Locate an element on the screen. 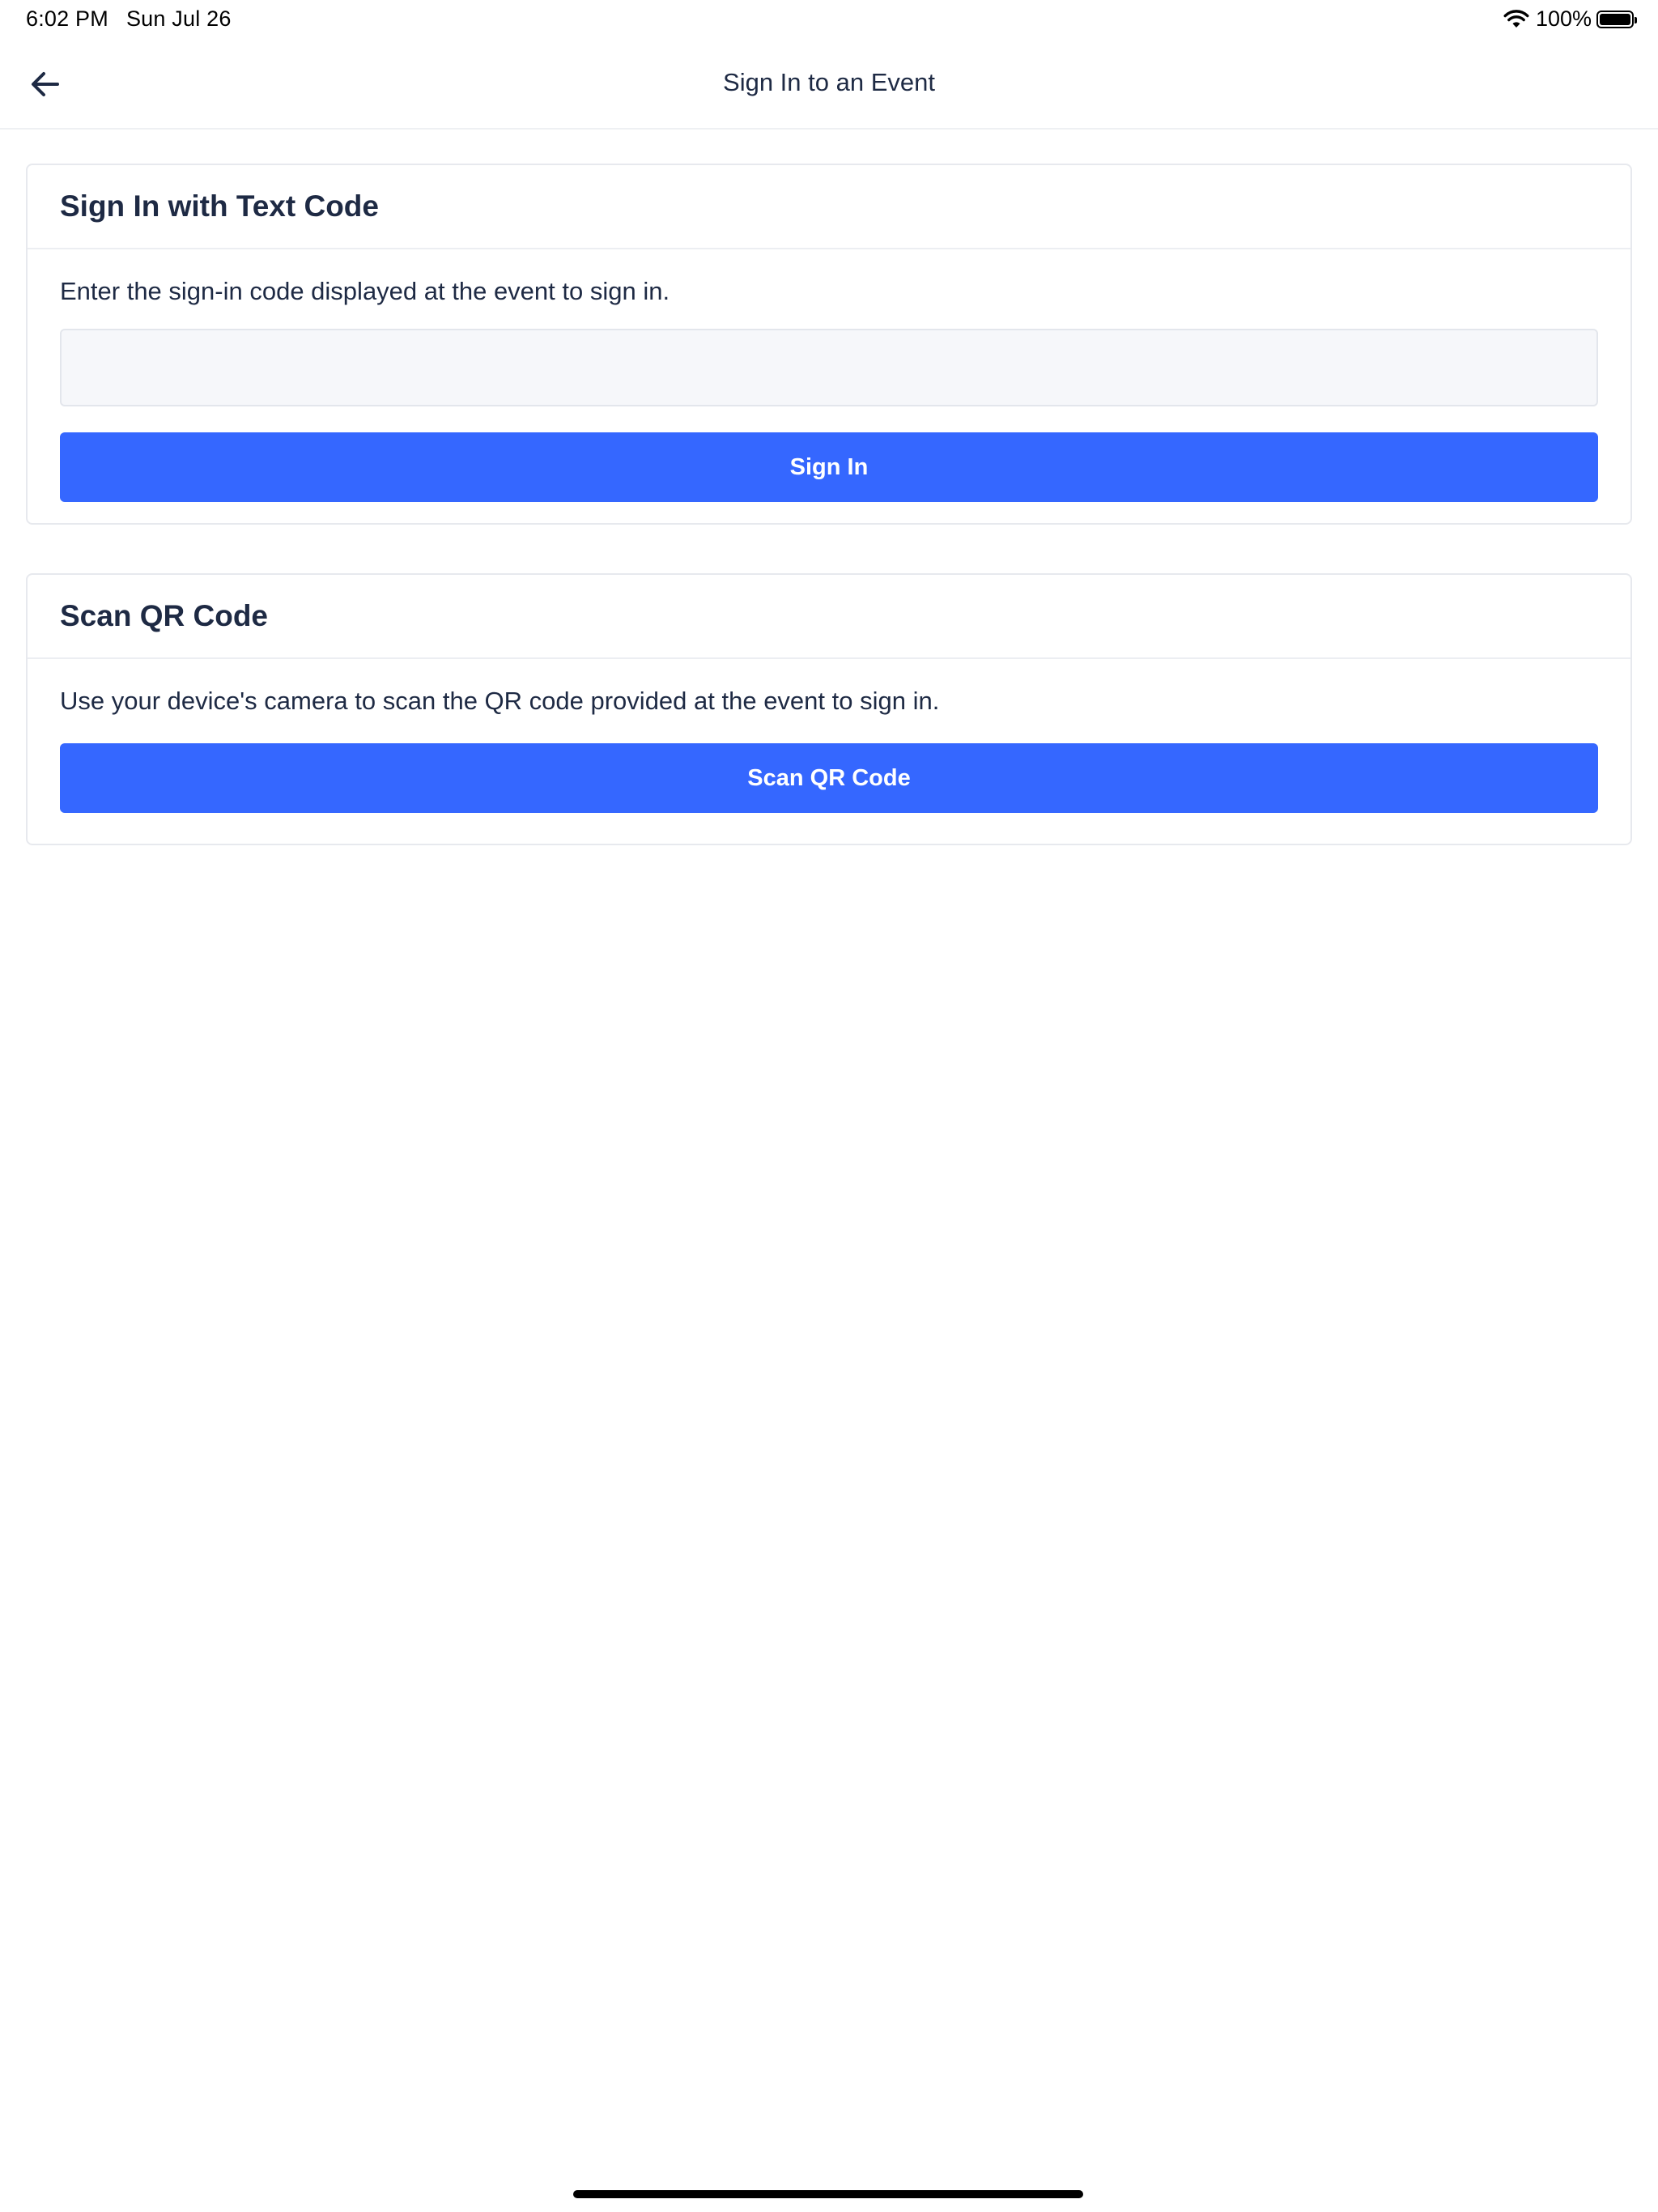  battery-percent: 100% is located at coordinates (1563, 19).